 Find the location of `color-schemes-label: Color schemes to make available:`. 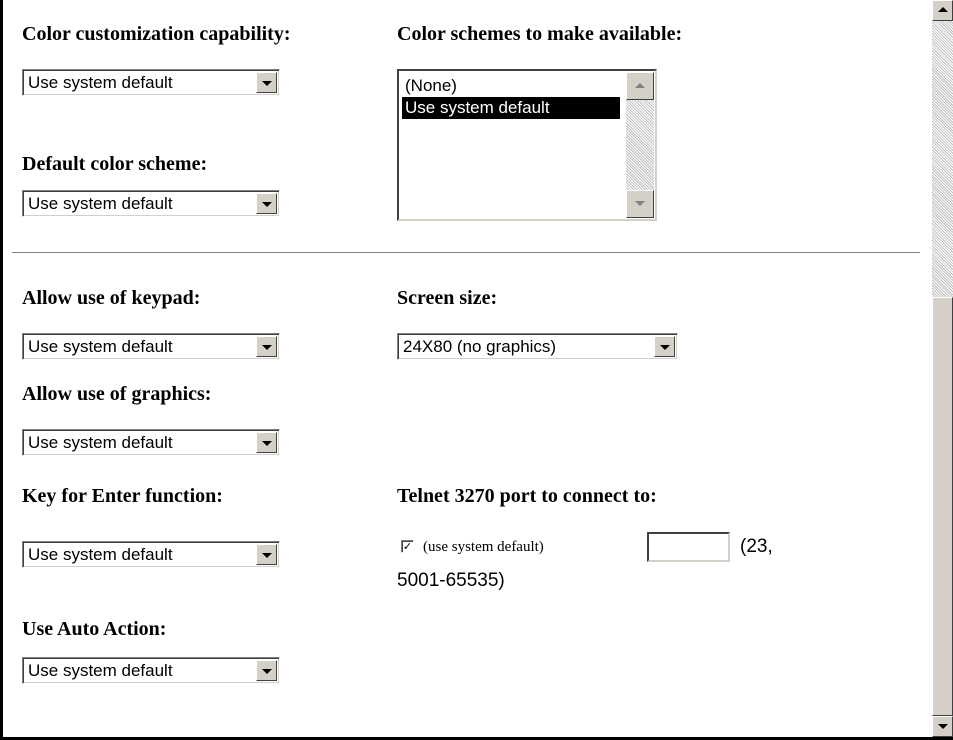

color-schemes-label: Color schemes to make available: is located at coordinates (540, 34).